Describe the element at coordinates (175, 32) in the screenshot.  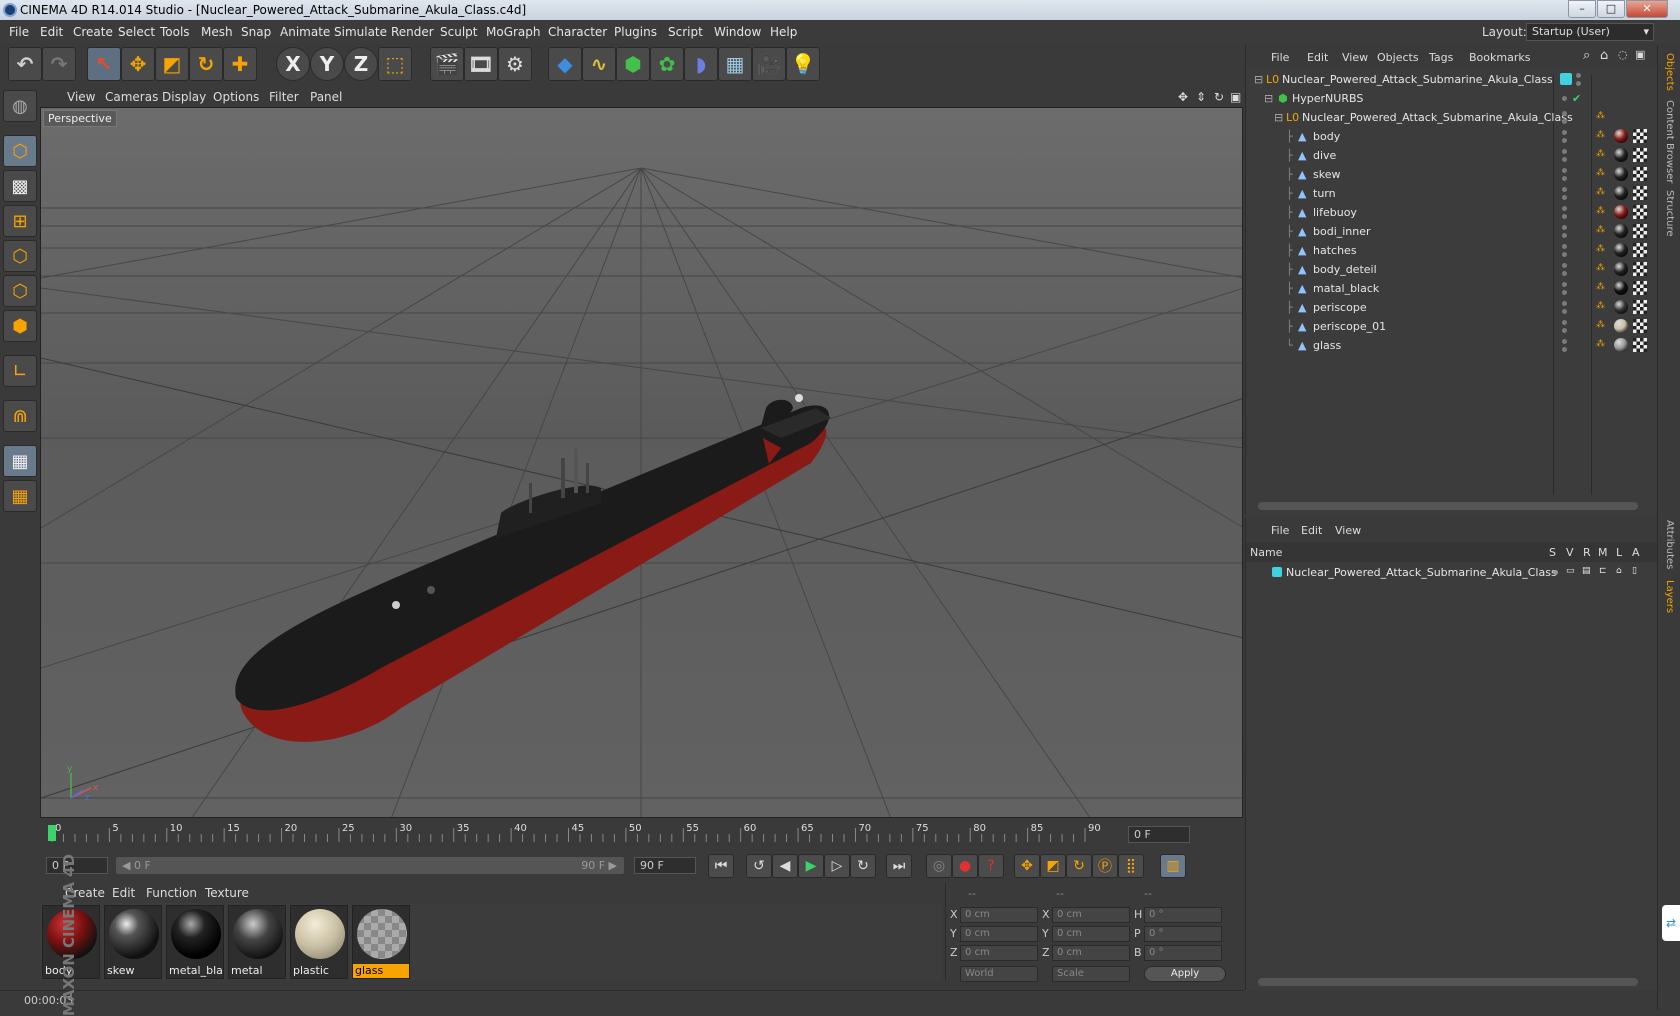
I see `menu-tools: Tools` at that location.